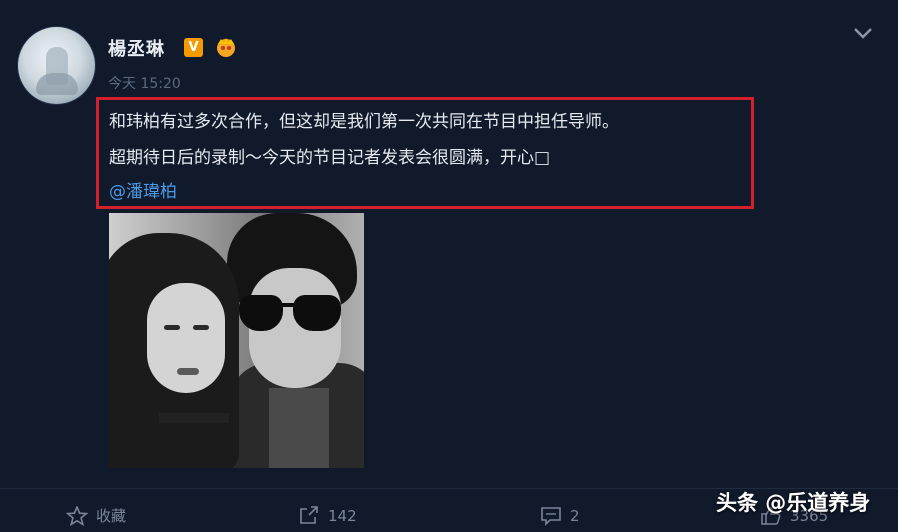 The width and height of the screenshot is (898, 532). Describe the element at coordinates (364, 122) in the screenshot. I see `post-text-line-1: 和玮柏有过多次合作，但这却是我们第一次共同在节目中担任导师。` at that location.